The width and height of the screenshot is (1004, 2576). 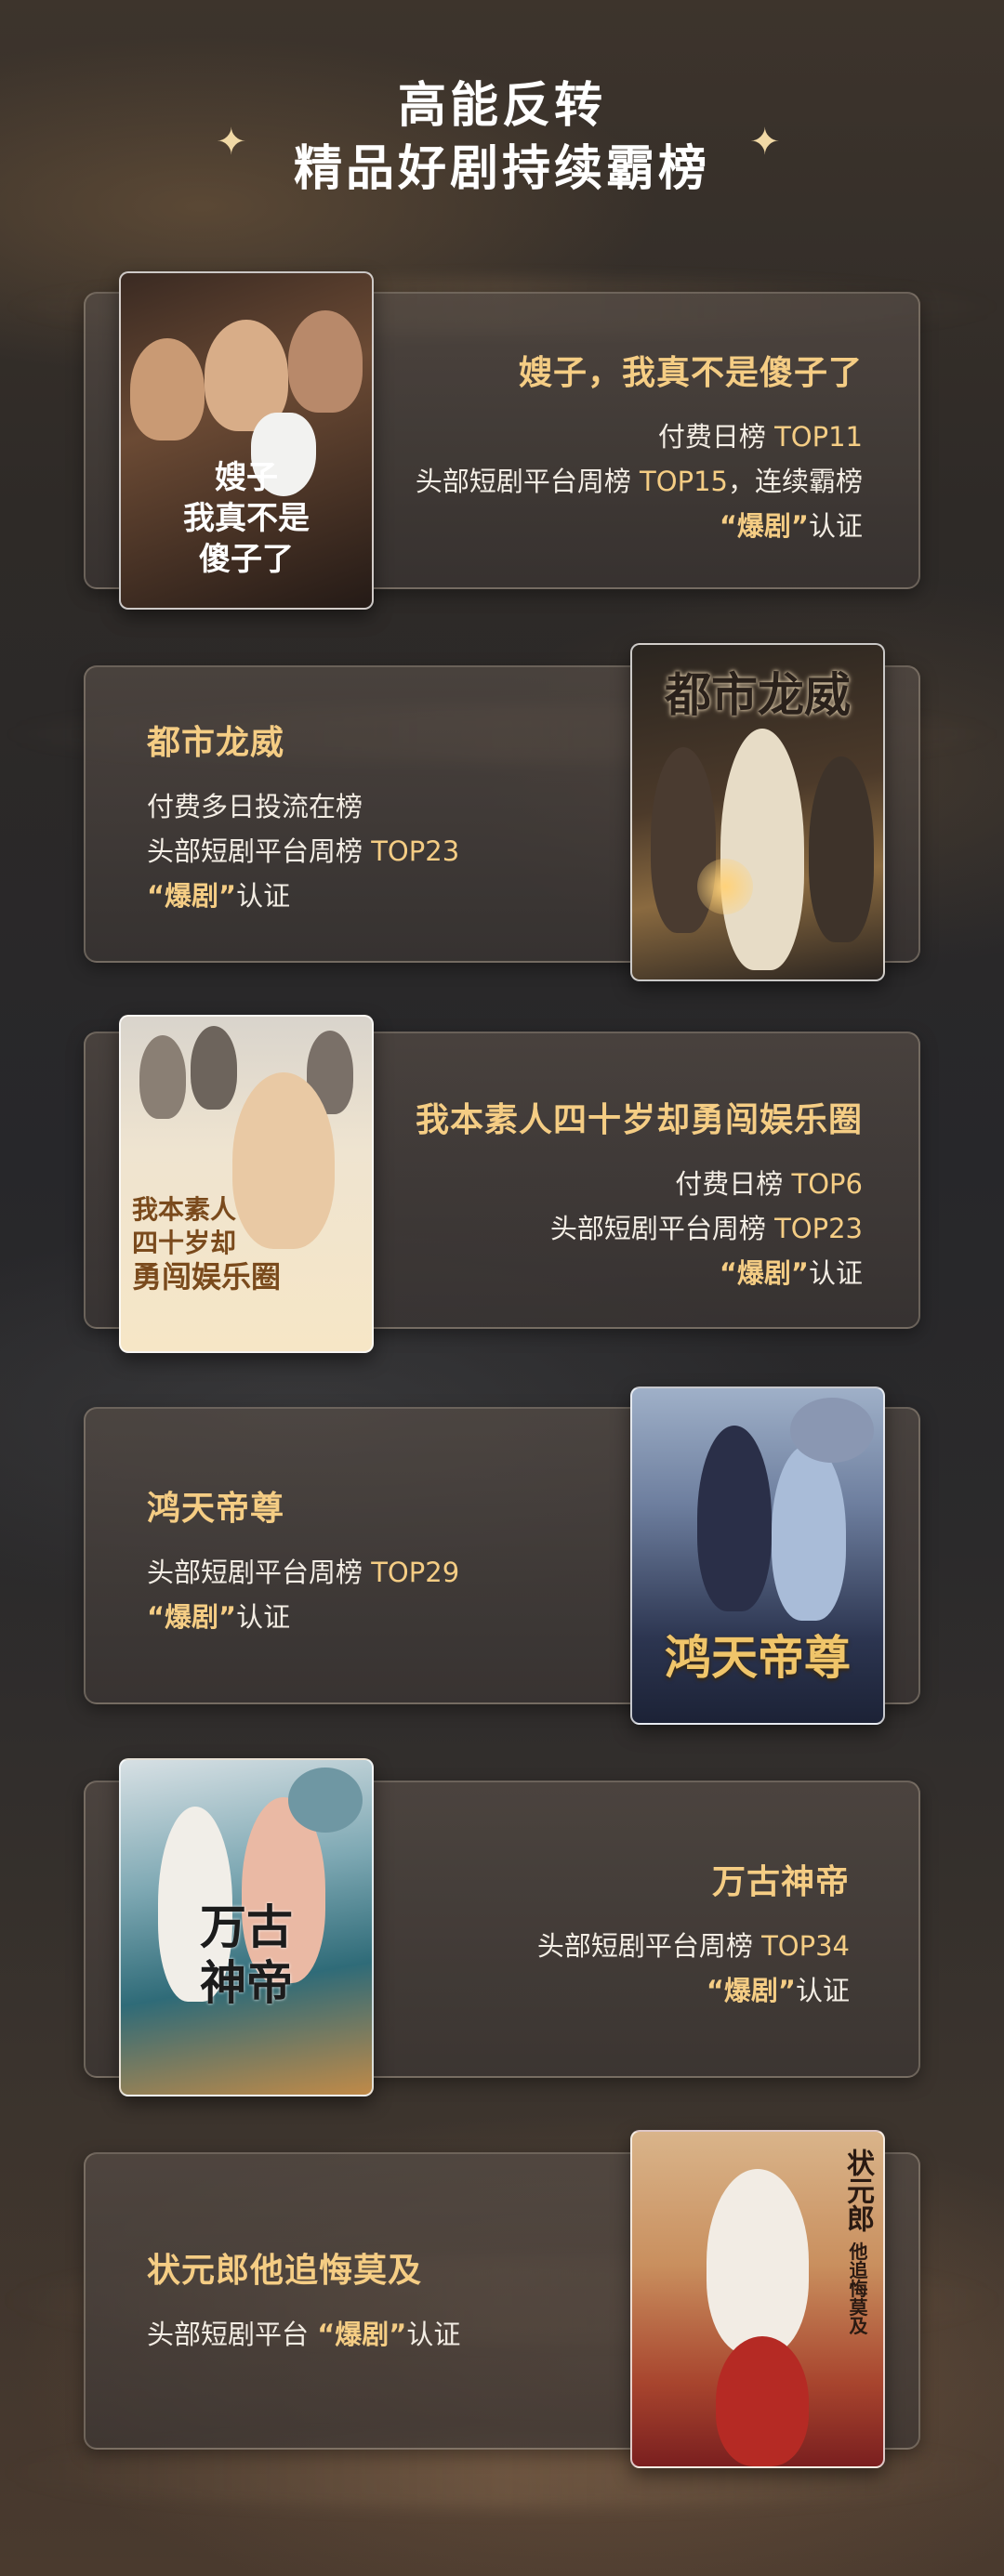 I want to click on rank-line: 付费日榜 TOP11, so click(x=760, y=437).